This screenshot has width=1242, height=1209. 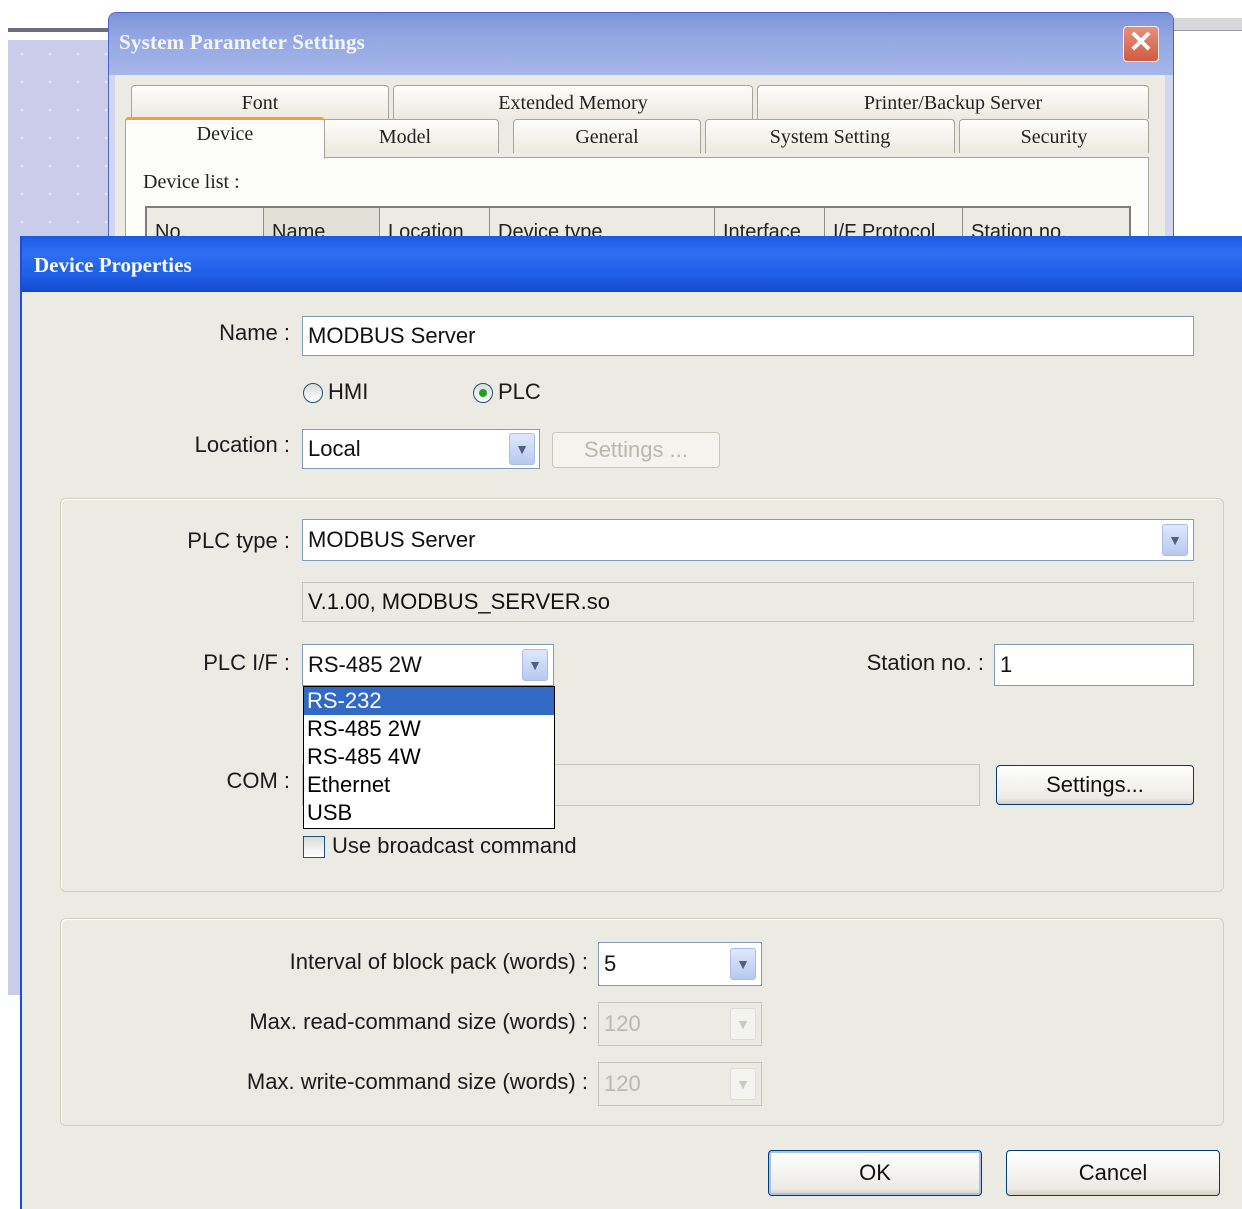 I want to click on plc-radio, so click(x=483, y=393).